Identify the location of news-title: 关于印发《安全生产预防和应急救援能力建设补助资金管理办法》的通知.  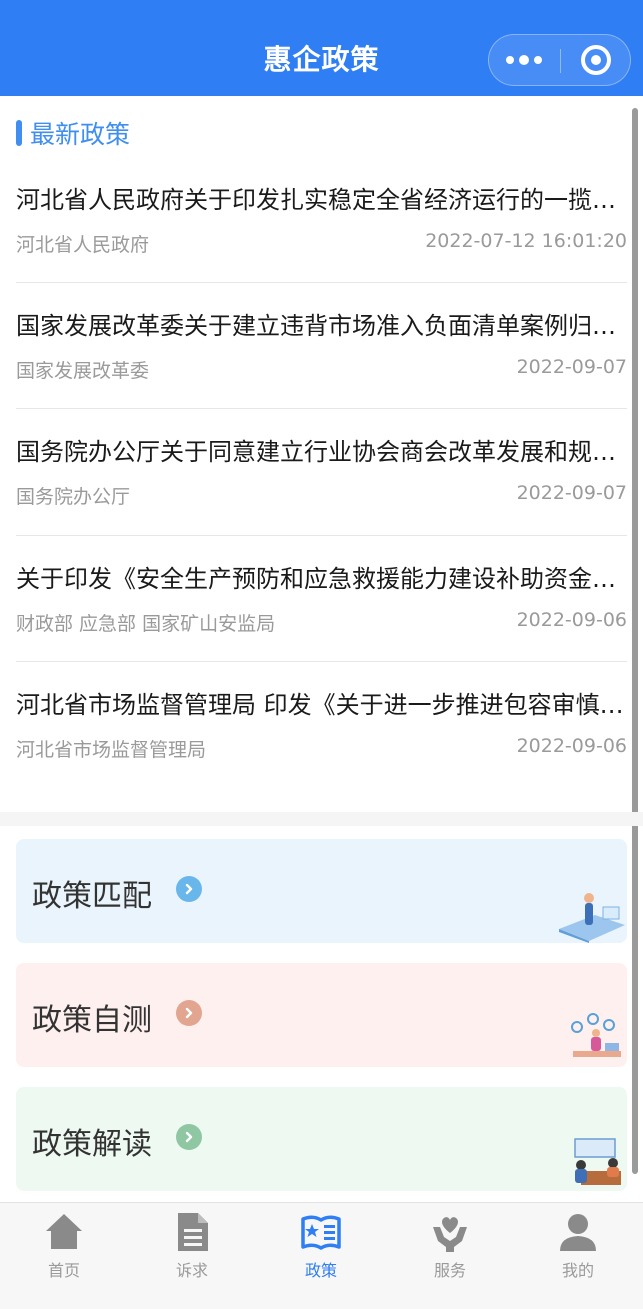
(321, 579).